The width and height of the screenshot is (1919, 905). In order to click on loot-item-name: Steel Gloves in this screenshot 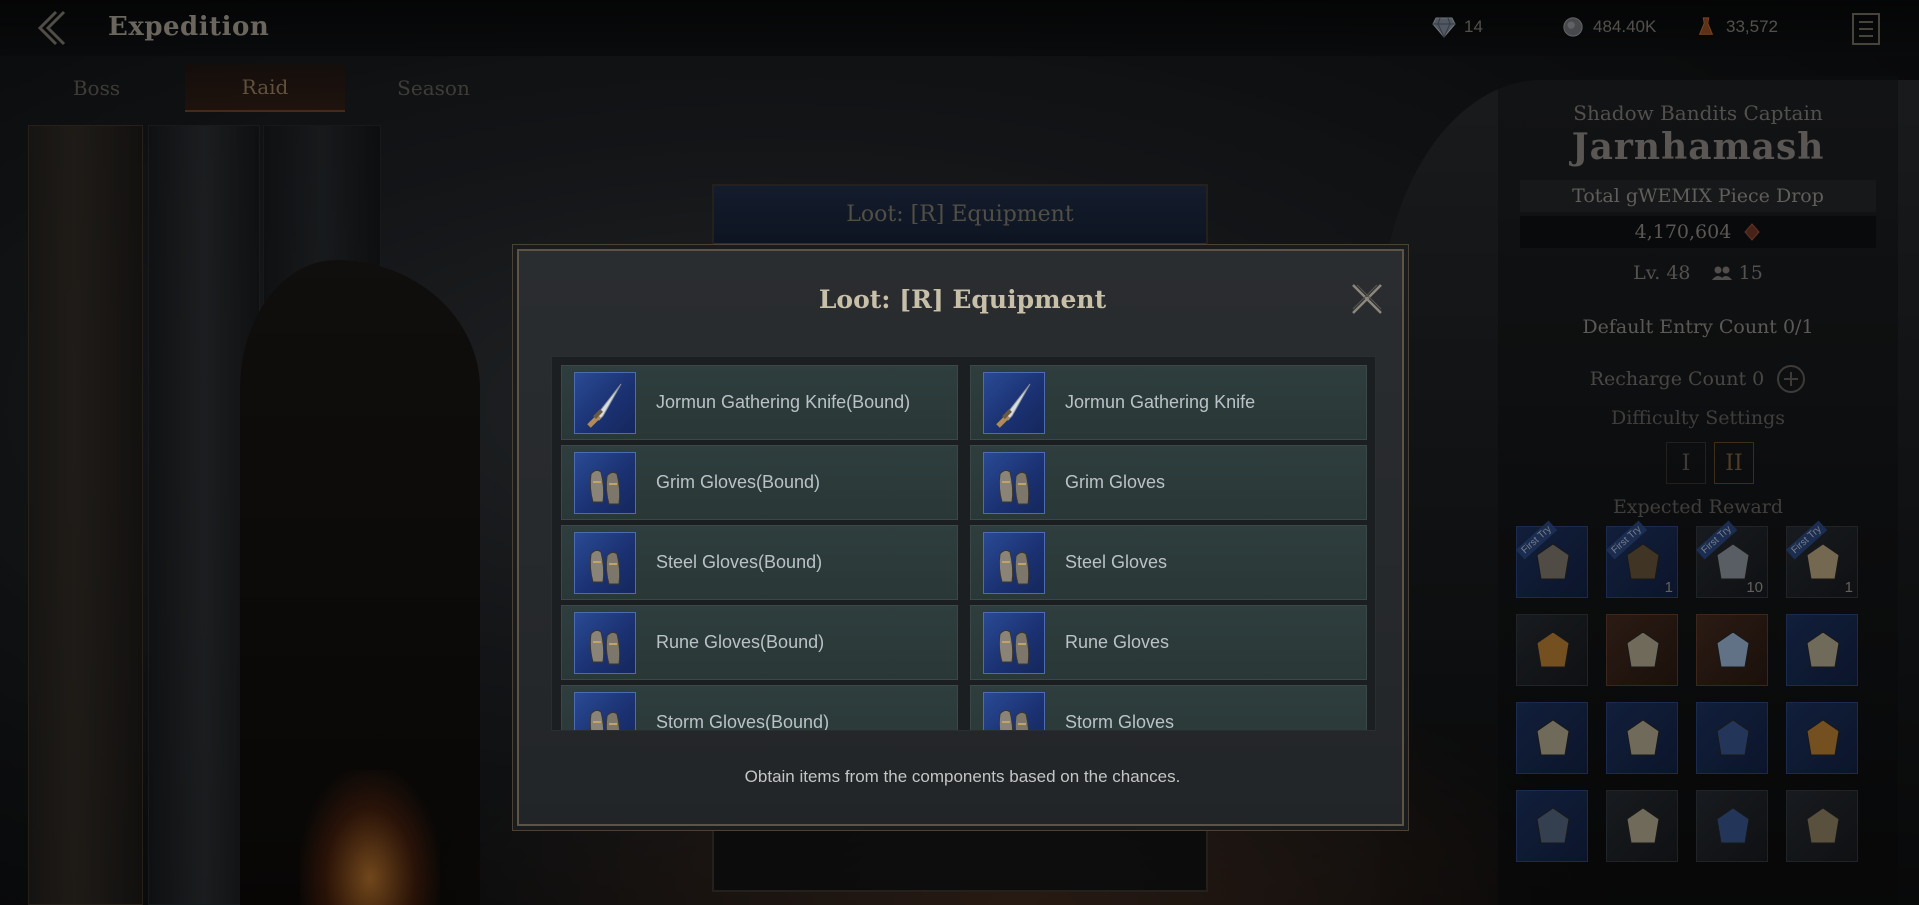, I will do `click(1116, 562)`.